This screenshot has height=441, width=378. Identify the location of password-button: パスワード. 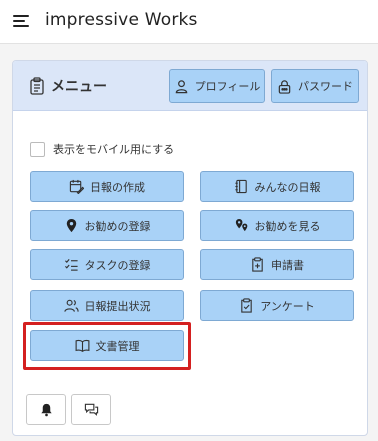
(315, 86).